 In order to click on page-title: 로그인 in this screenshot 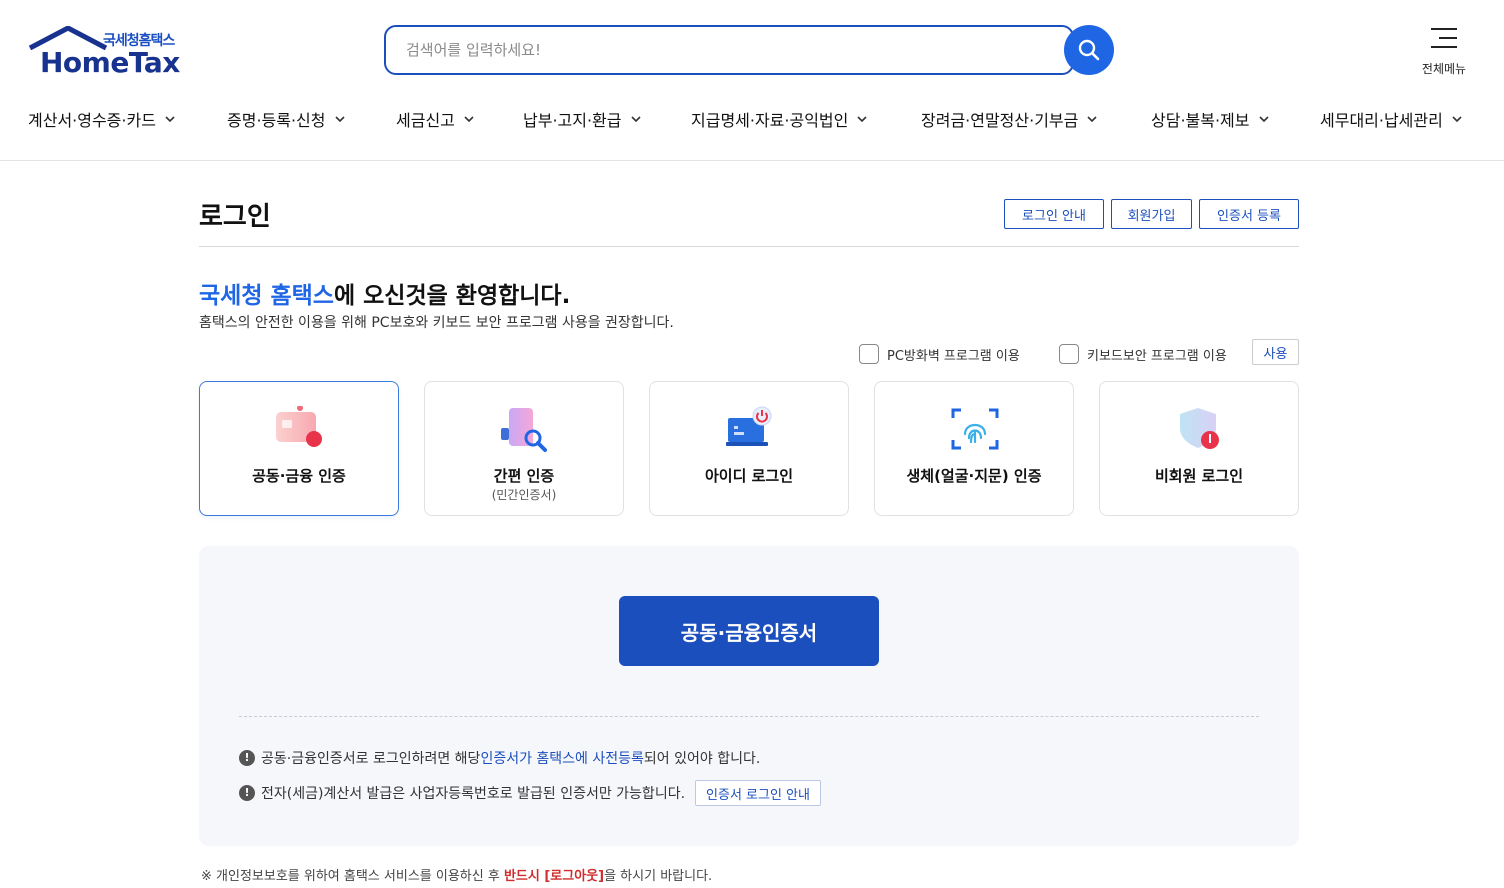, I will do `click(235, 217)`.